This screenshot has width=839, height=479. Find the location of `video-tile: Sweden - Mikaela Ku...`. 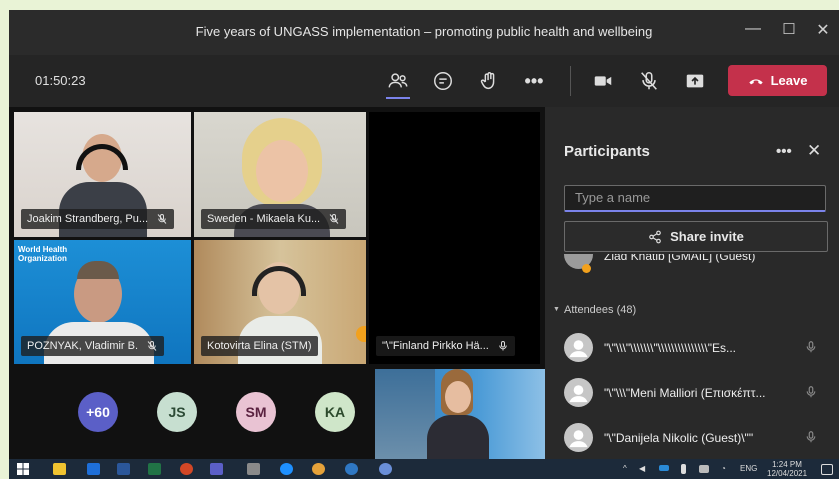

video-tile: Sweden - Mikaela Ku... is located at coordinates (280, 174).